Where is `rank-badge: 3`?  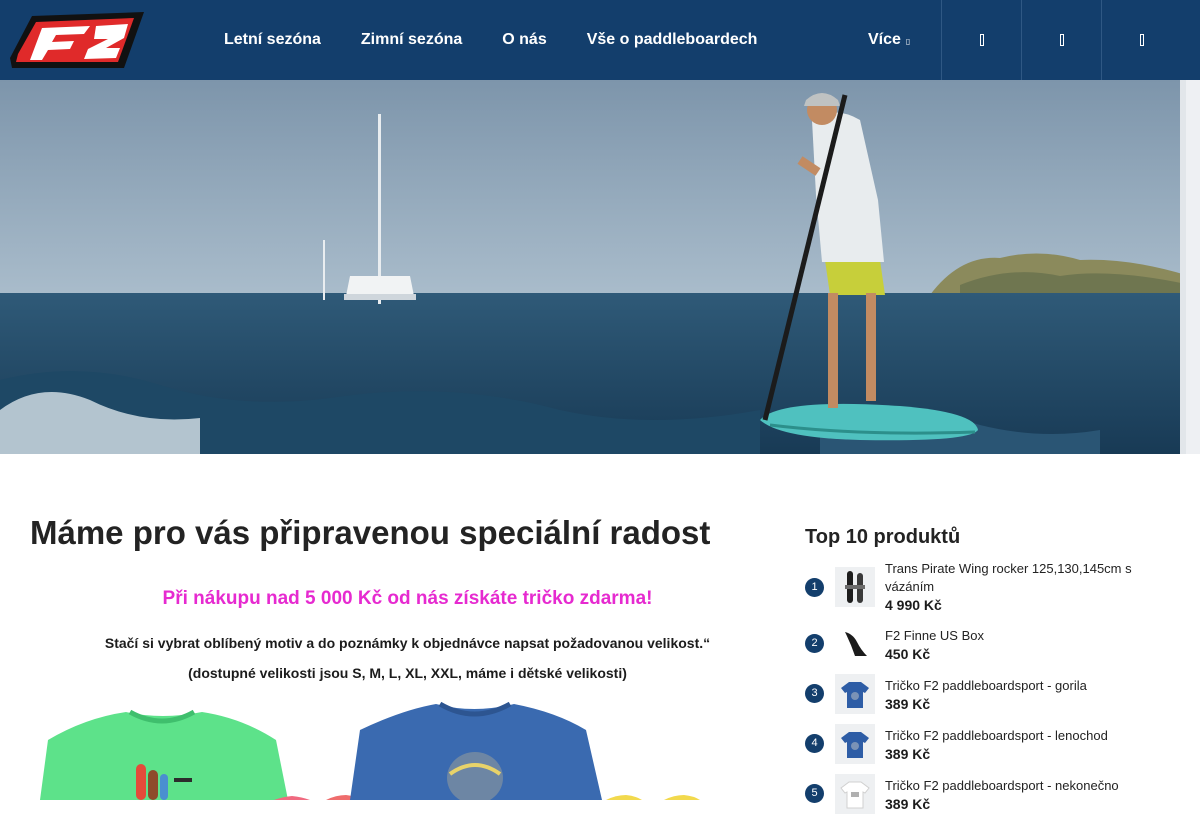
rank-badge: 3 is located at coordinates (814, 693).